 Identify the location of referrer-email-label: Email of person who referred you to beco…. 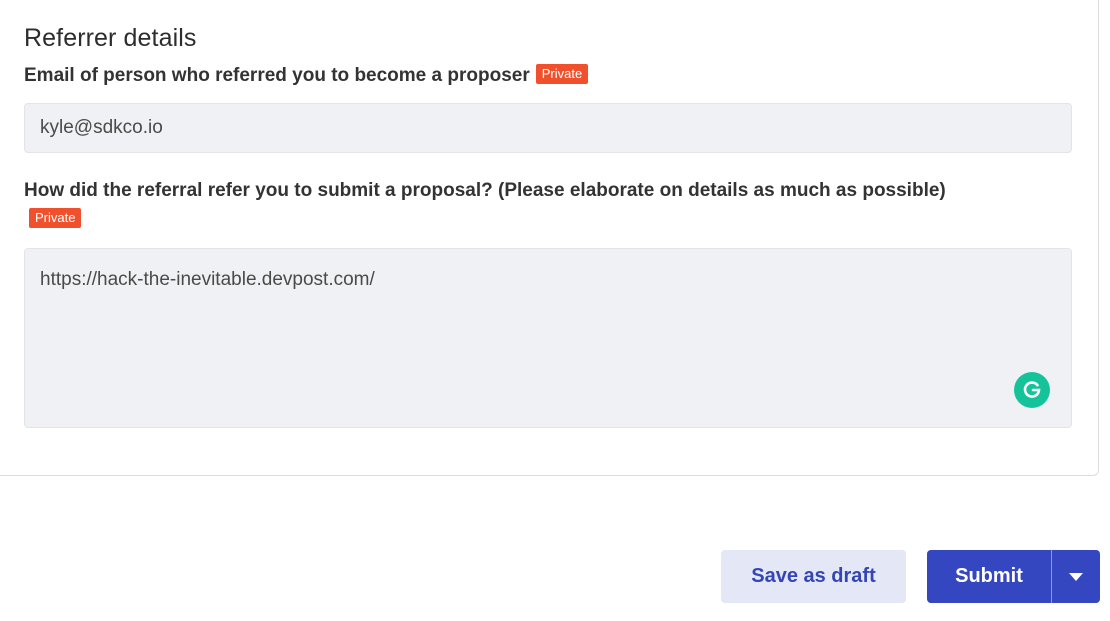
(306, 75).